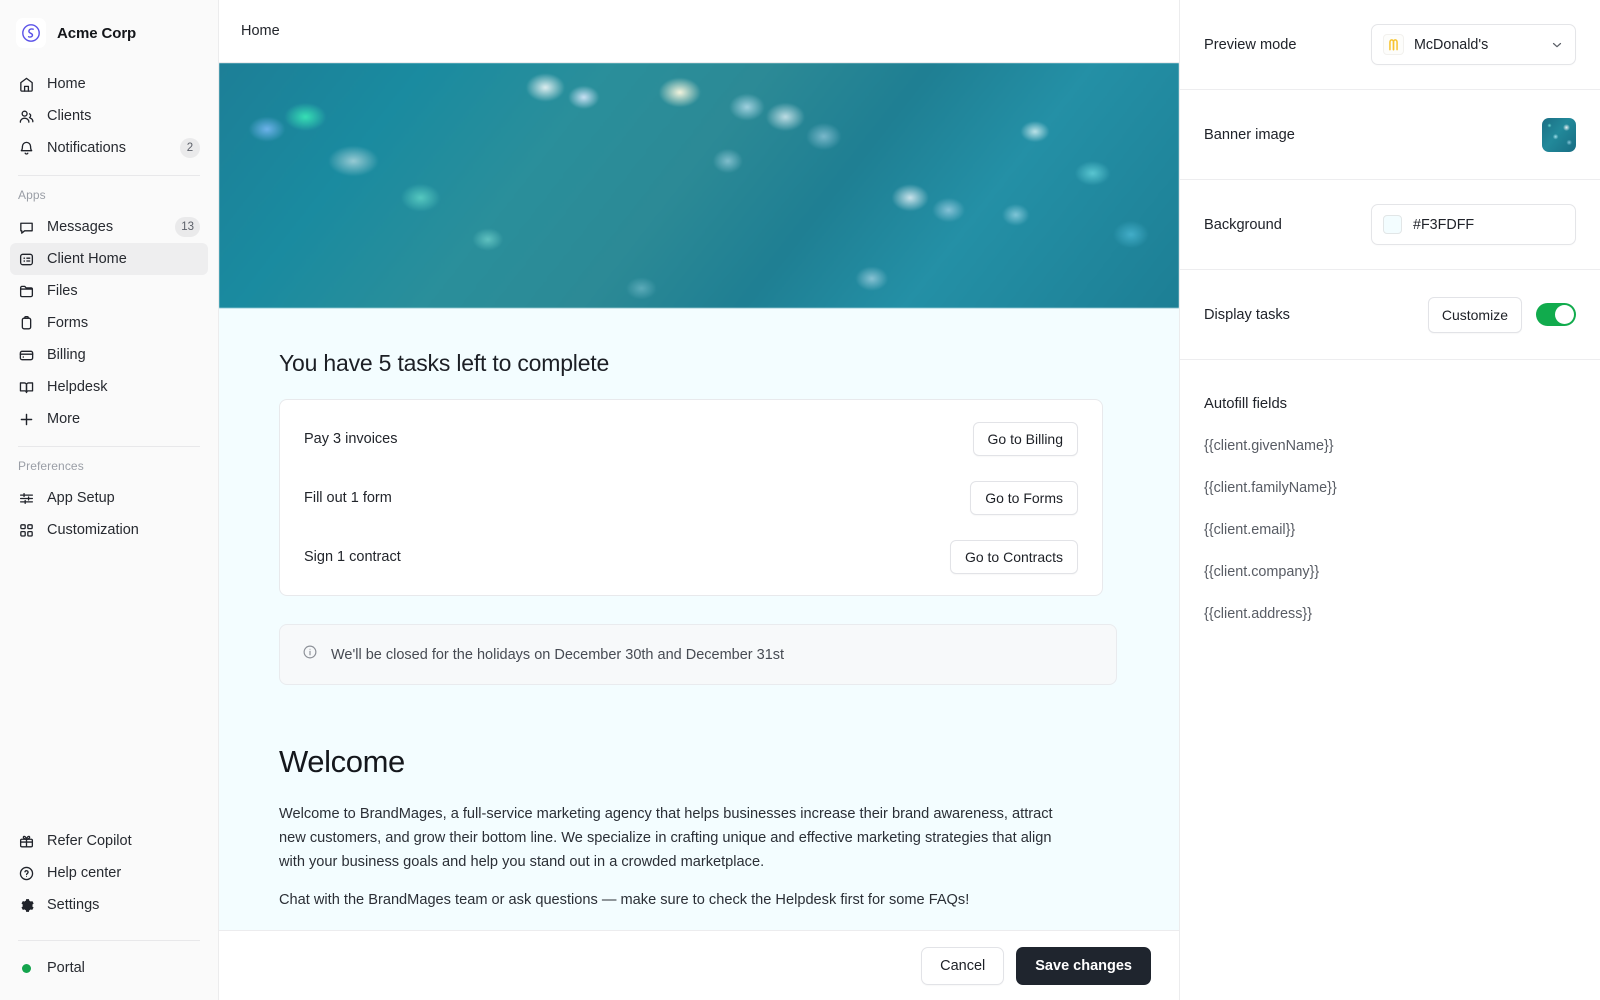  I want to click on cancel-button: Cancel, so click(963, 965).